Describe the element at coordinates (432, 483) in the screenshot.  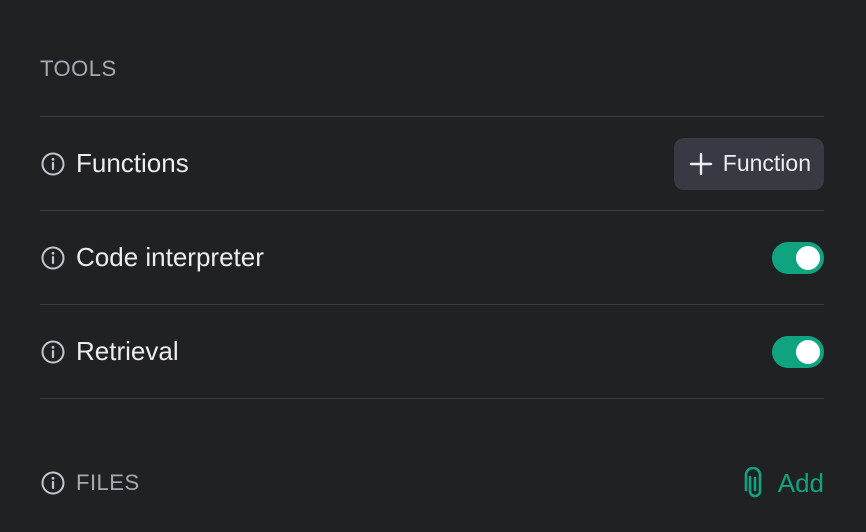
I see `files-row: FILES Add` at that location.